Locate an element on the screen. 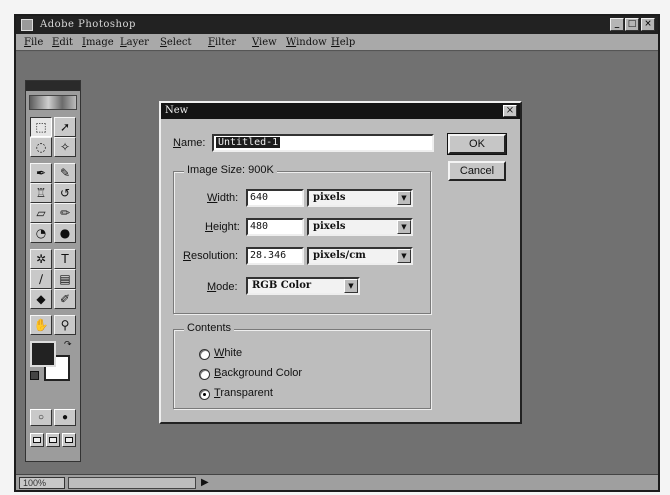 Image resolution: width=670 pixels, height=495 pixels. full-screen-mode-button is located at coordinates (69, 440).